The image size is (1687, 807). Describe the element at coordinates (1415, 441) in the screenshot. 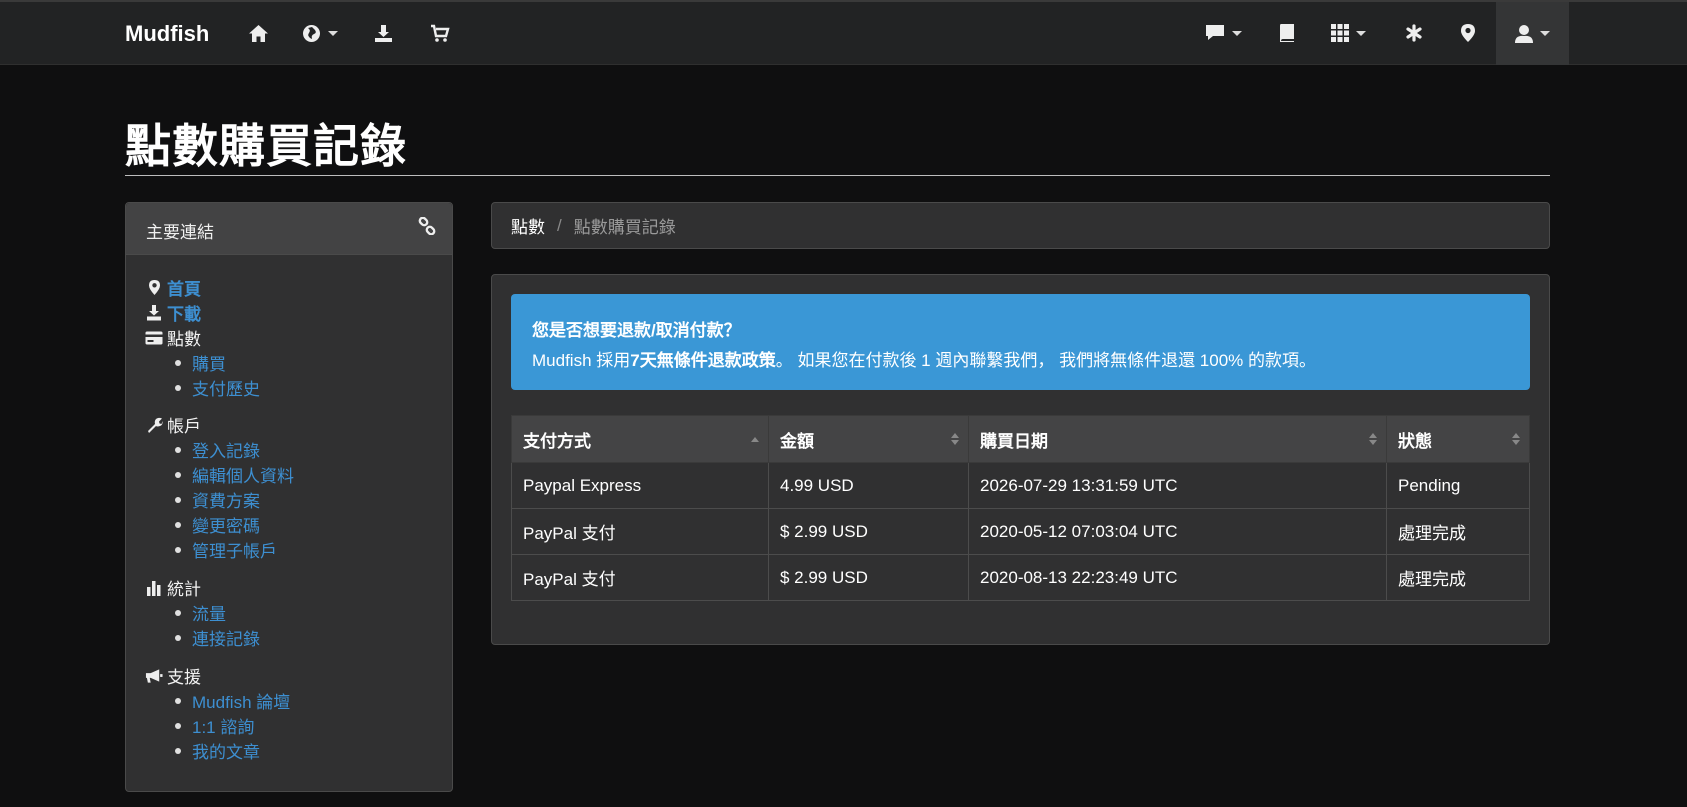

I see `column-header-label: 狀態` at that location.